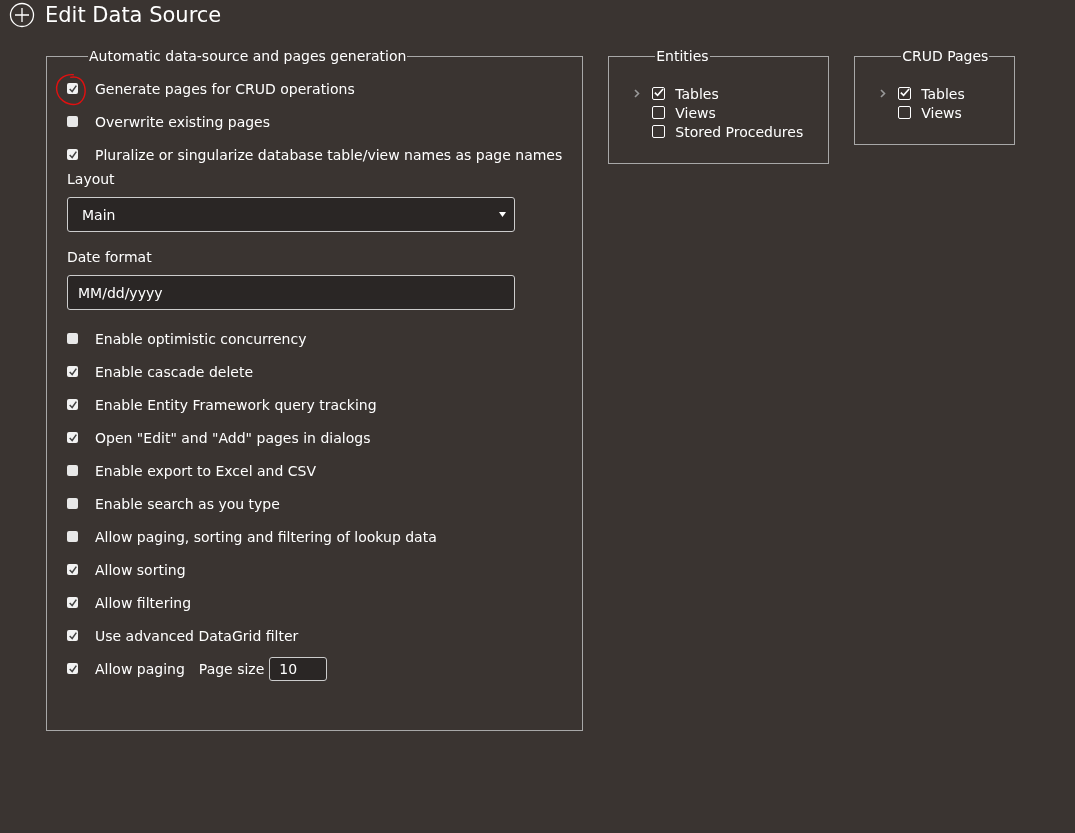 This screenshot has height=833, width=1075. Describe the element at coordinates (140, 668) in the screenshot. I see `option-label: Allow paging` at that location.